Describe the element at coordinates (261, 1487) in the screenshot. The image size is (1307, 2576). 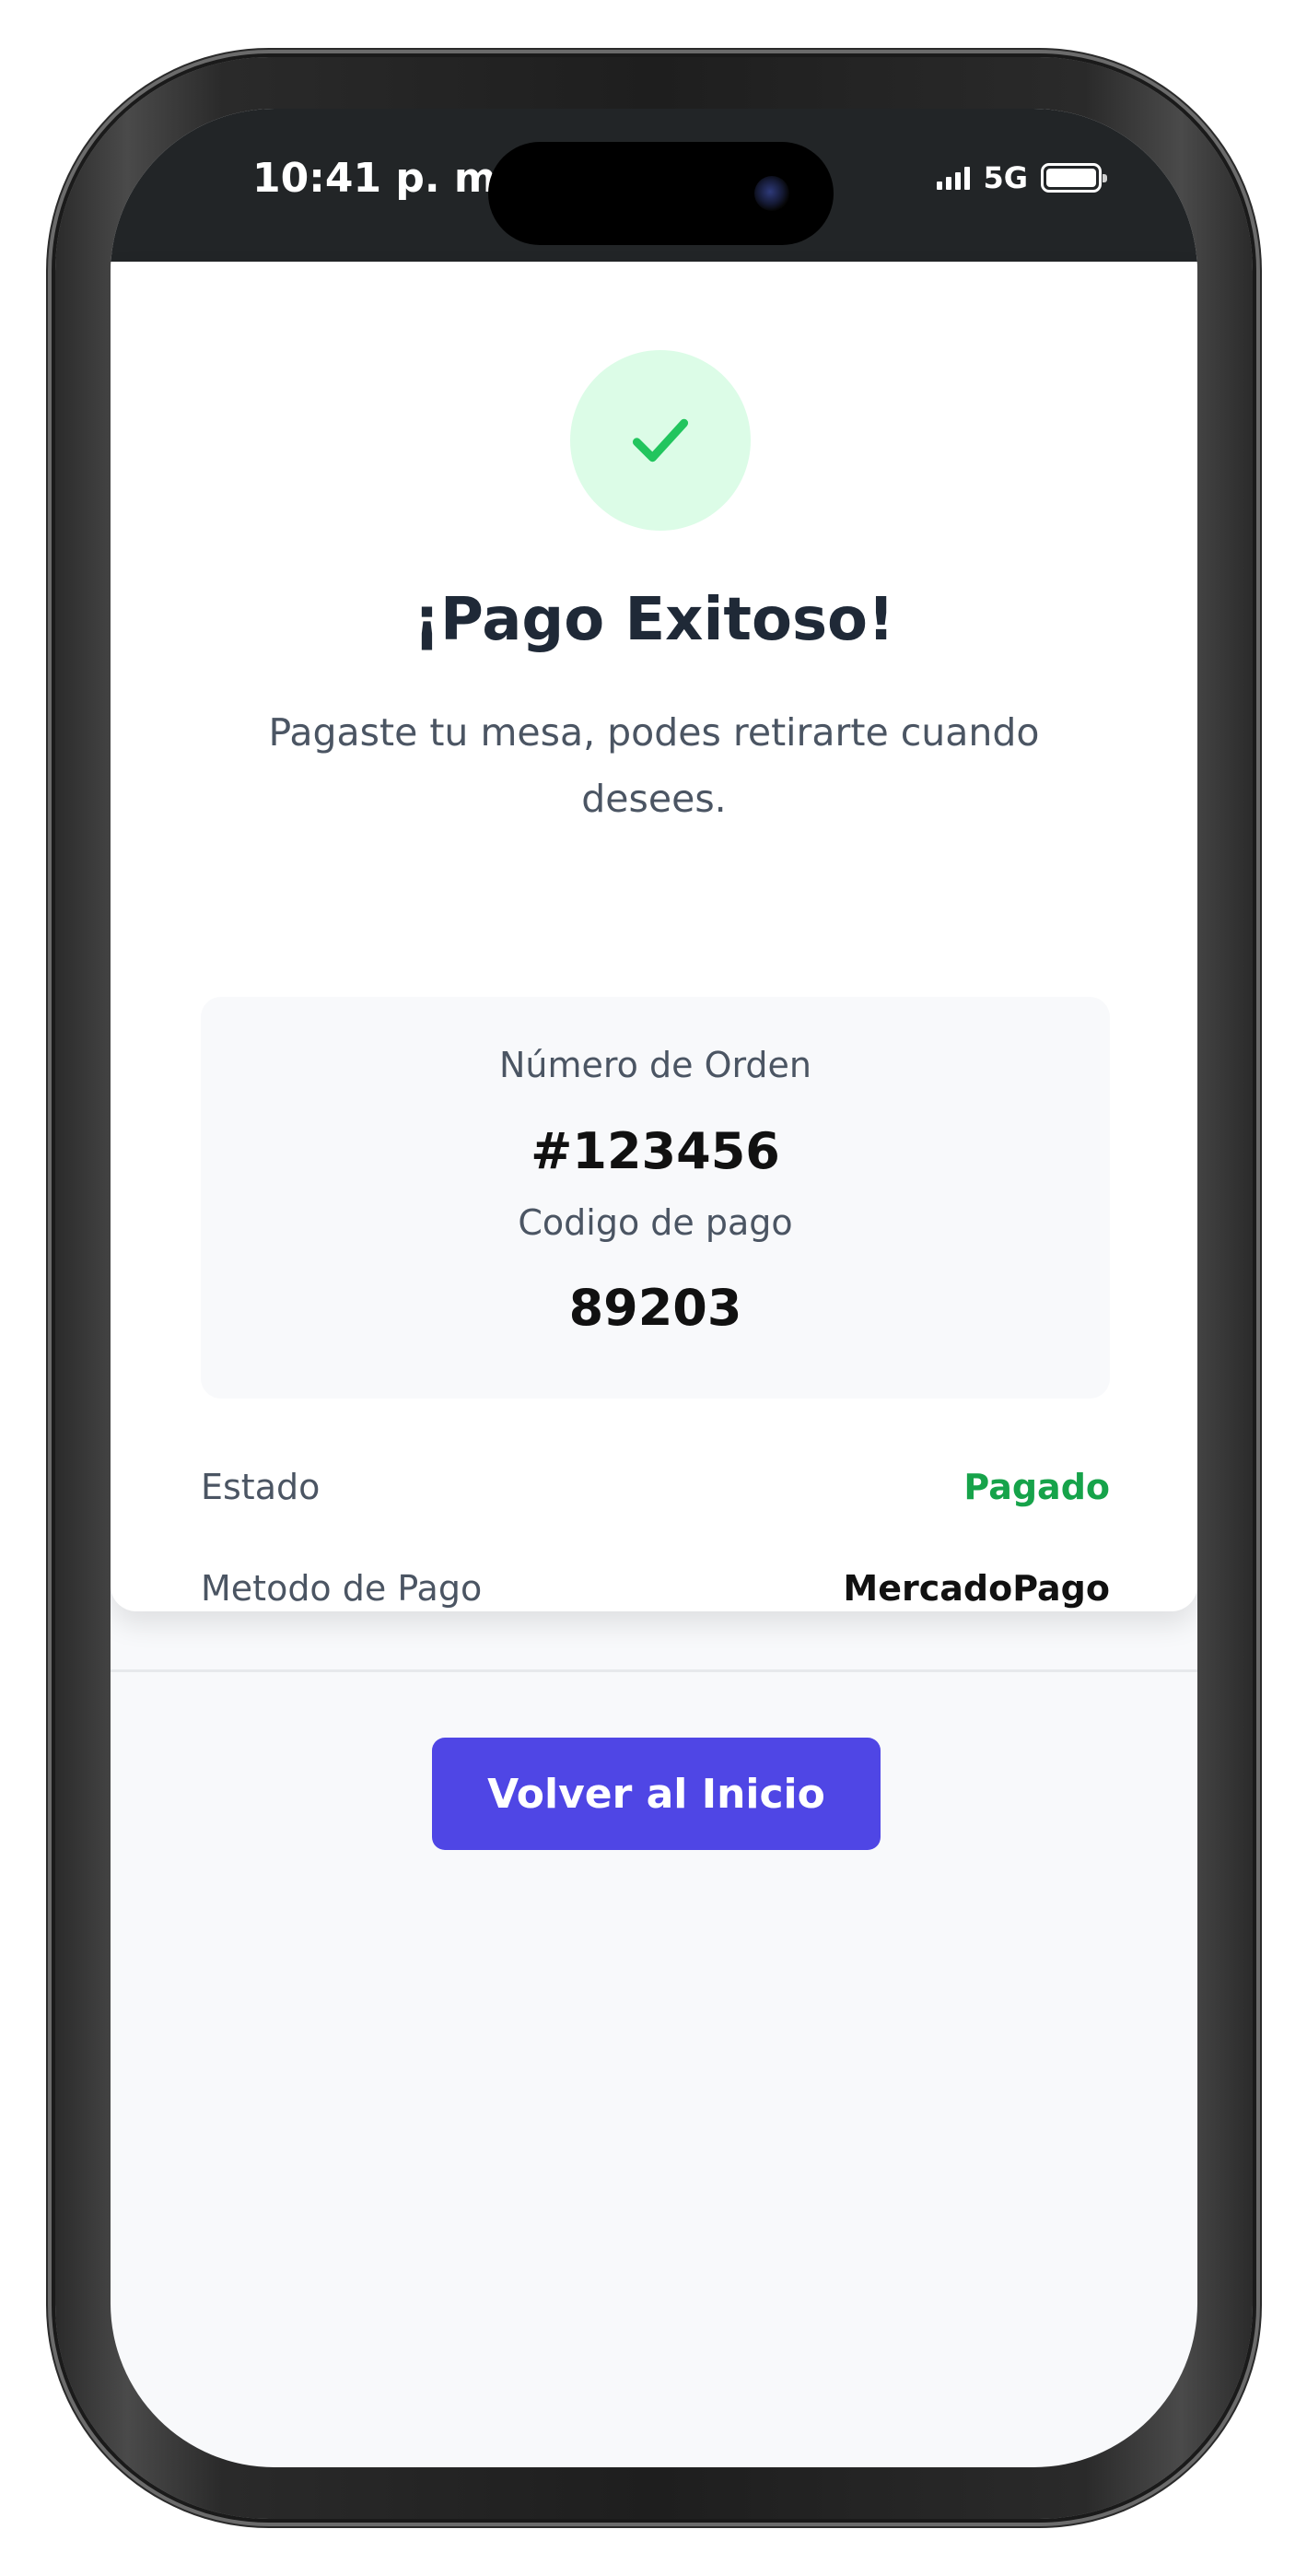
I see `status-label: Estado` at that location.